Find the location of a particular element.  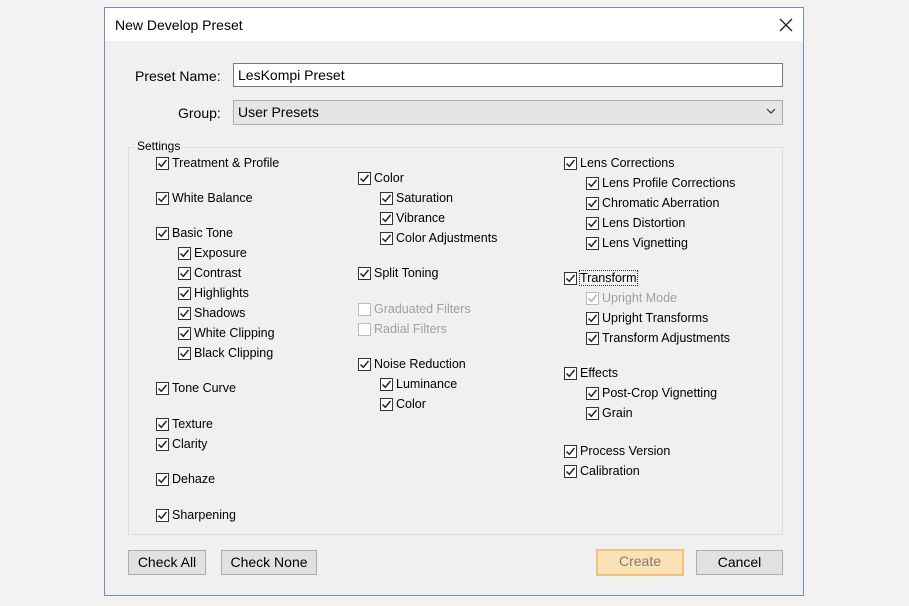

checkbox-label: Highlights is located at coordinates (221, 293).